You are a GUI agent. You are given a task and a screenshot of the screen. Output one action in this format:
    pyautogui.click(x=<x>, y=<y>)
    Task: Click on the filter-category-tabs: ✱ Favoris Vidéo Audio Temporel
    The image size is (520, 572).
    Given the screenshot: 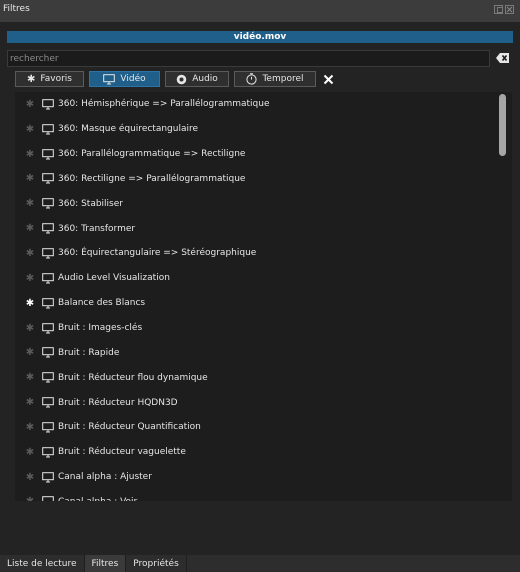 What is the action you would take?
    pyautogui.click(x=175, y=79)
    